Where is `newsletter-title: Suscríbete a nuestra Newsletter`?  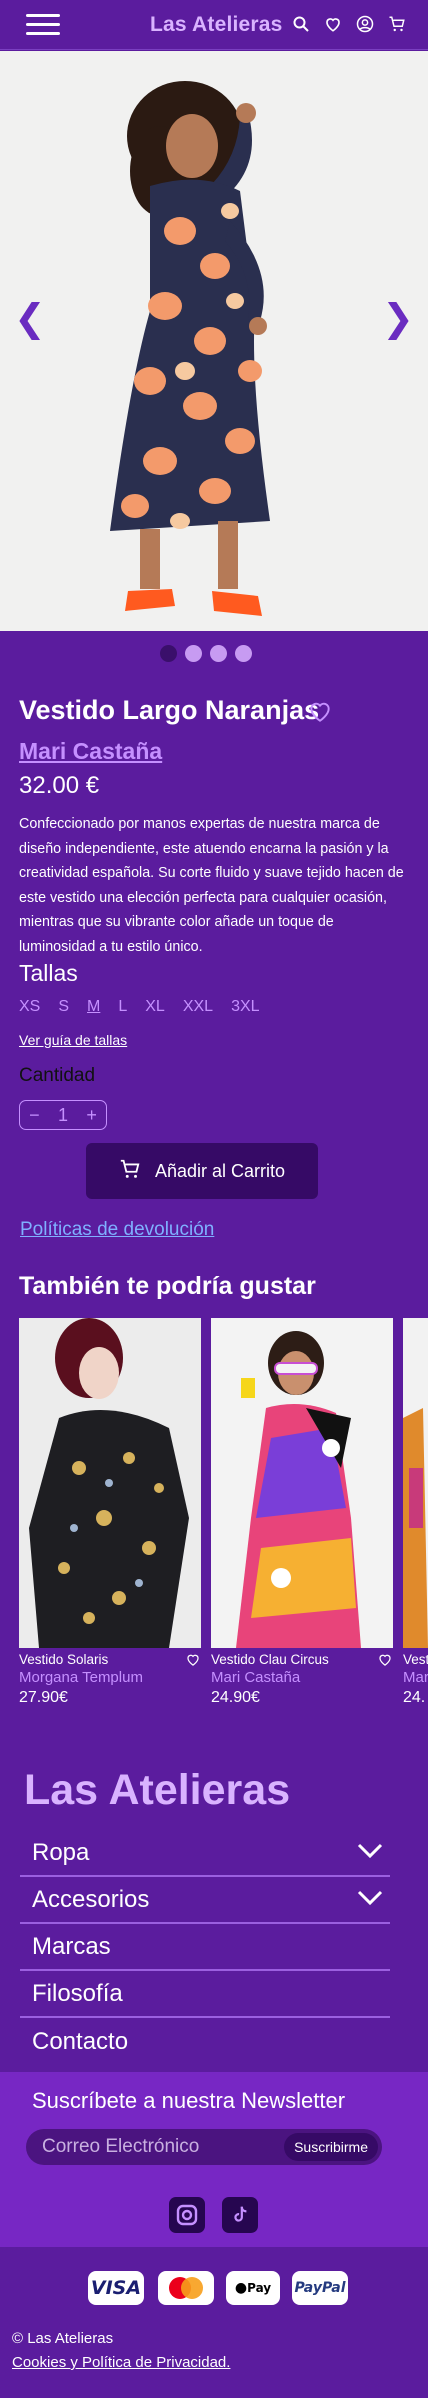
newsletter-title: Suscríbete a nuestra Newsletter is located at coordinates (189, 2100).